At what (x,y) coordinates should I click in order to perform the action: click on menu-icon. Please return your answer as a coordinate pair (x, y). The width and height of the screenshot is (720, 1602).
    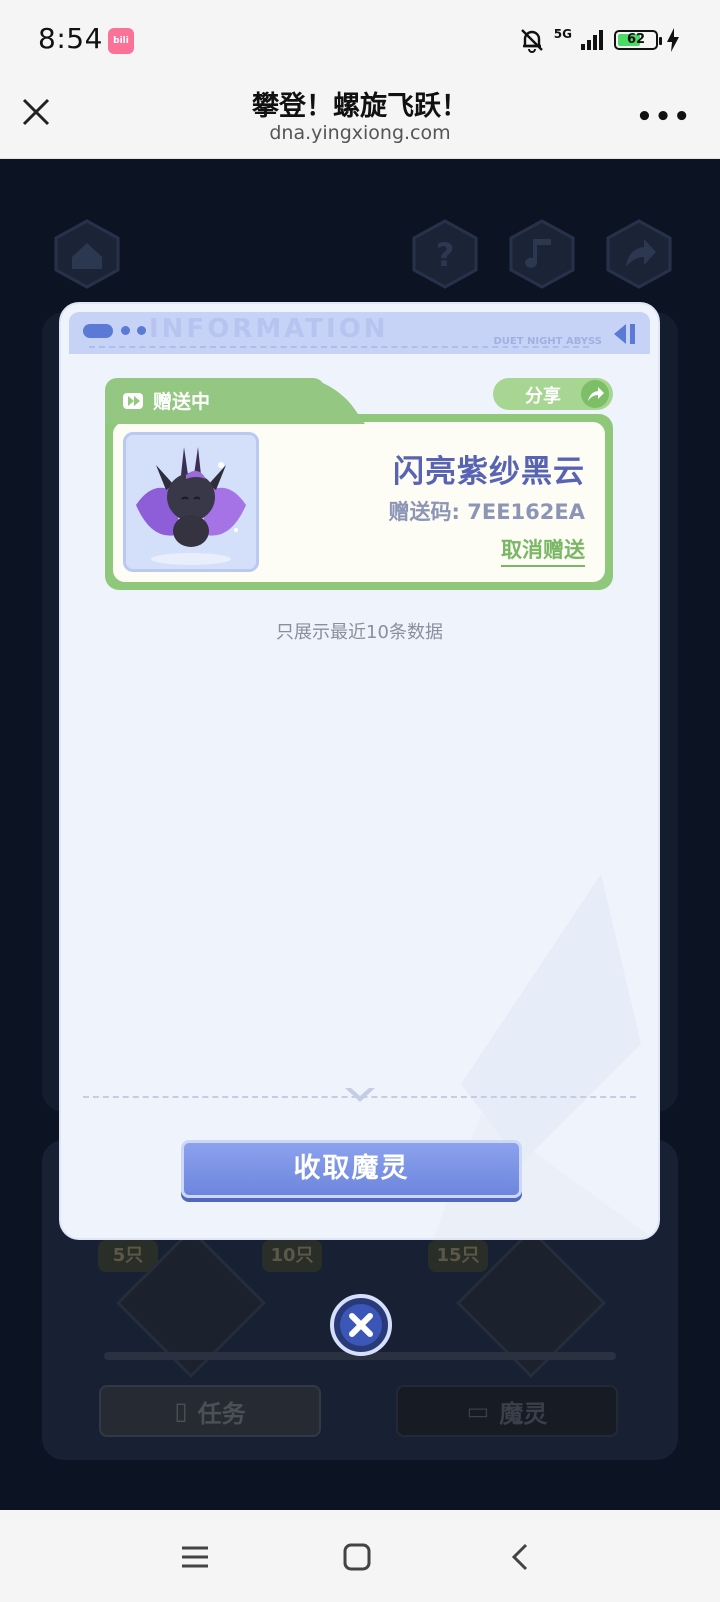
    Looking at the image, I should click on (195, 1557).